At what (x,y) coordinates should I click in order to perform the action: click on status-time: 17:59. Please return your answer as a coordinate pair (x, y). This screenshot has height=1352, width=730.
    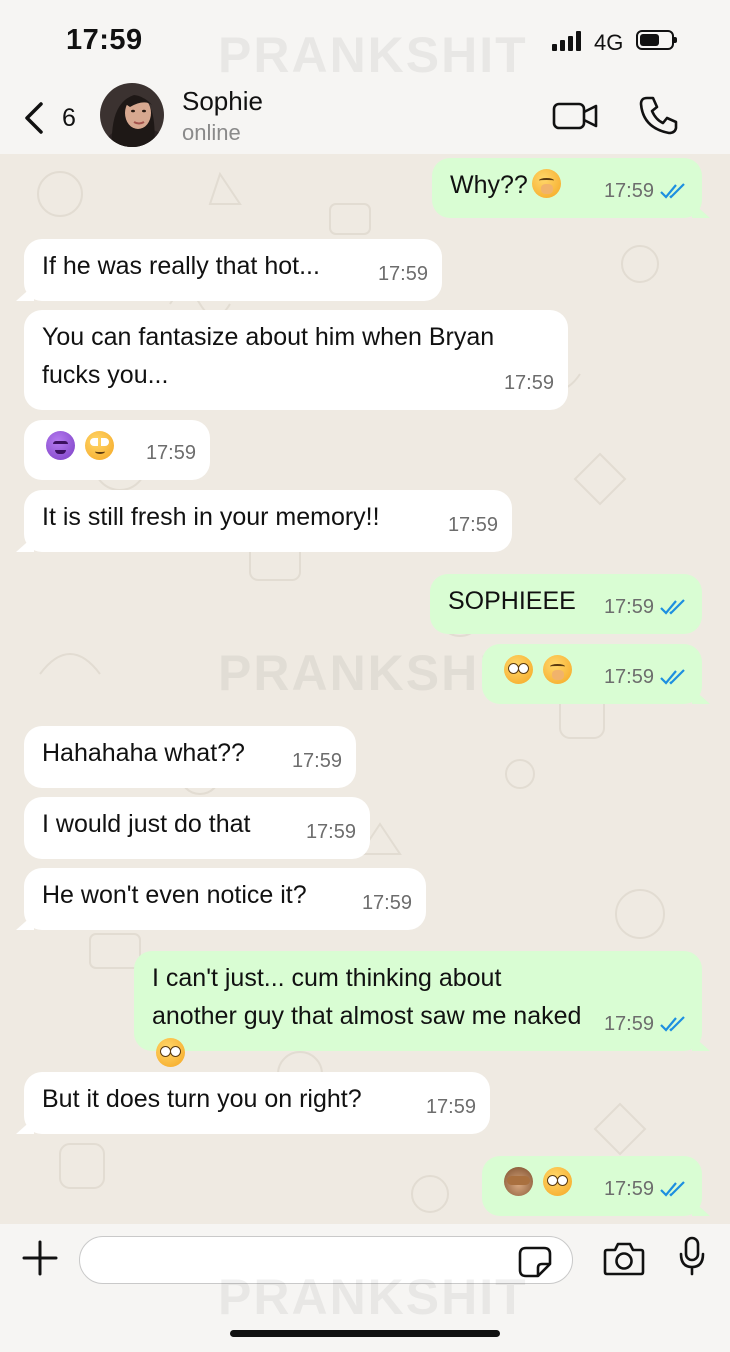
    Looking at the image, I should click on (104, 40).